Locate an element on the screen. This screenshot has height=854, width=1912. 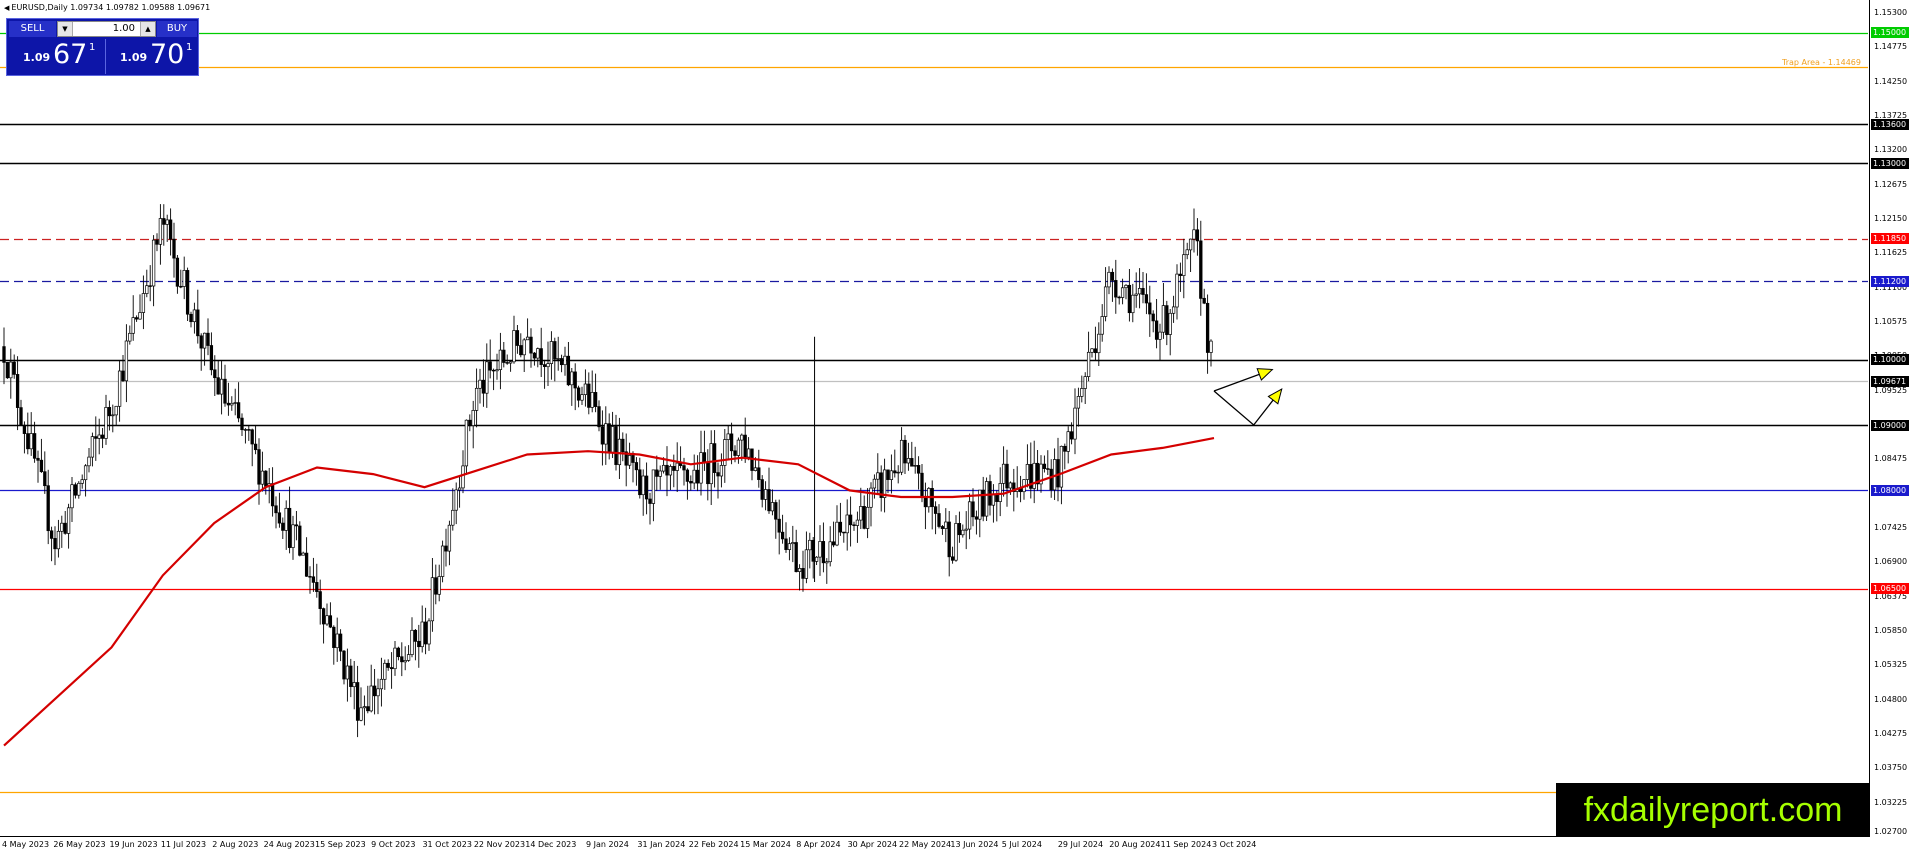
lot-decrease-icon: ▼ is located at coordinates (65, 29).